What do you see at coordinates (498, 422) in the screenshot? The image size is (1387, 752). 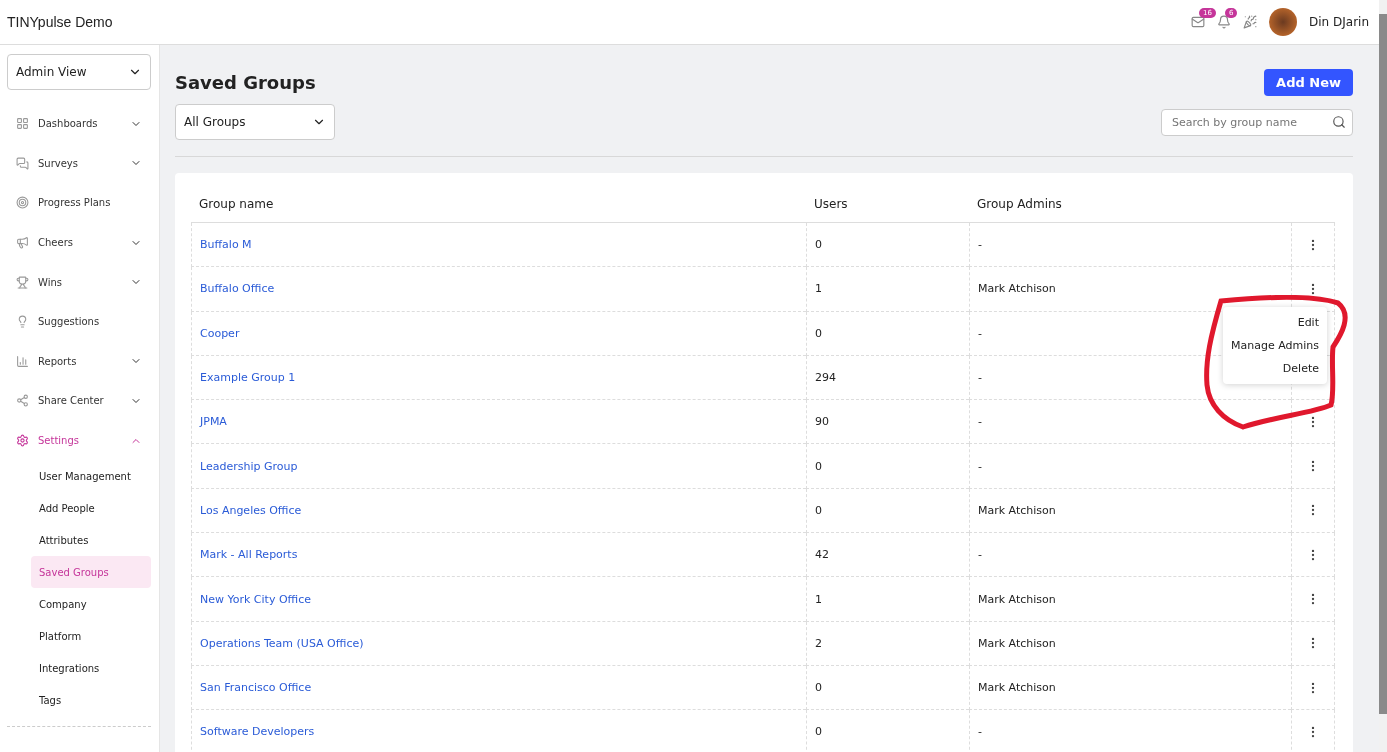 I see `group-name-link: JPMA` at bounding box center [498, 422].